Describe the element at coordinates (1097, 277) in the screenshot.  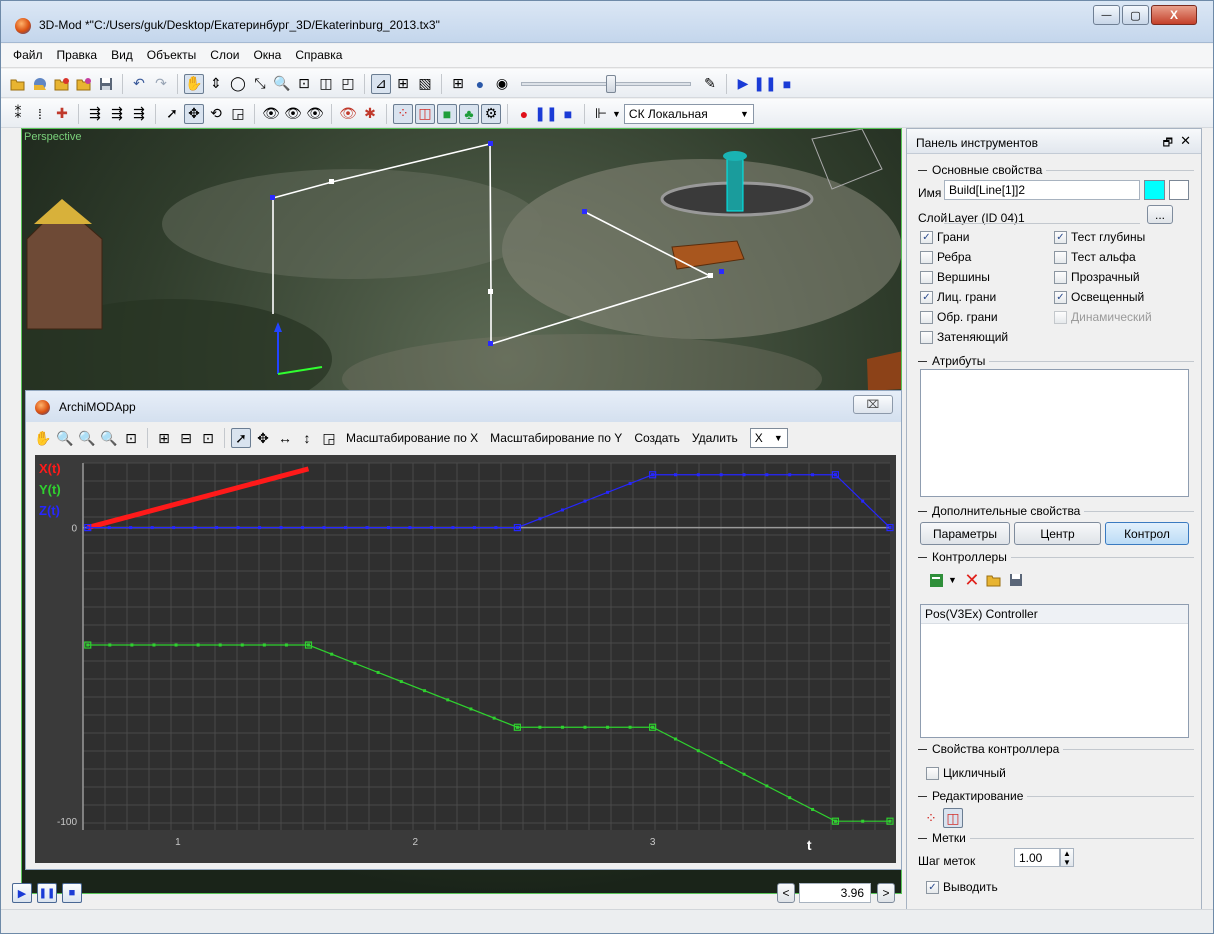
I see `transparent-checkbox: Прозрачный` at that location.